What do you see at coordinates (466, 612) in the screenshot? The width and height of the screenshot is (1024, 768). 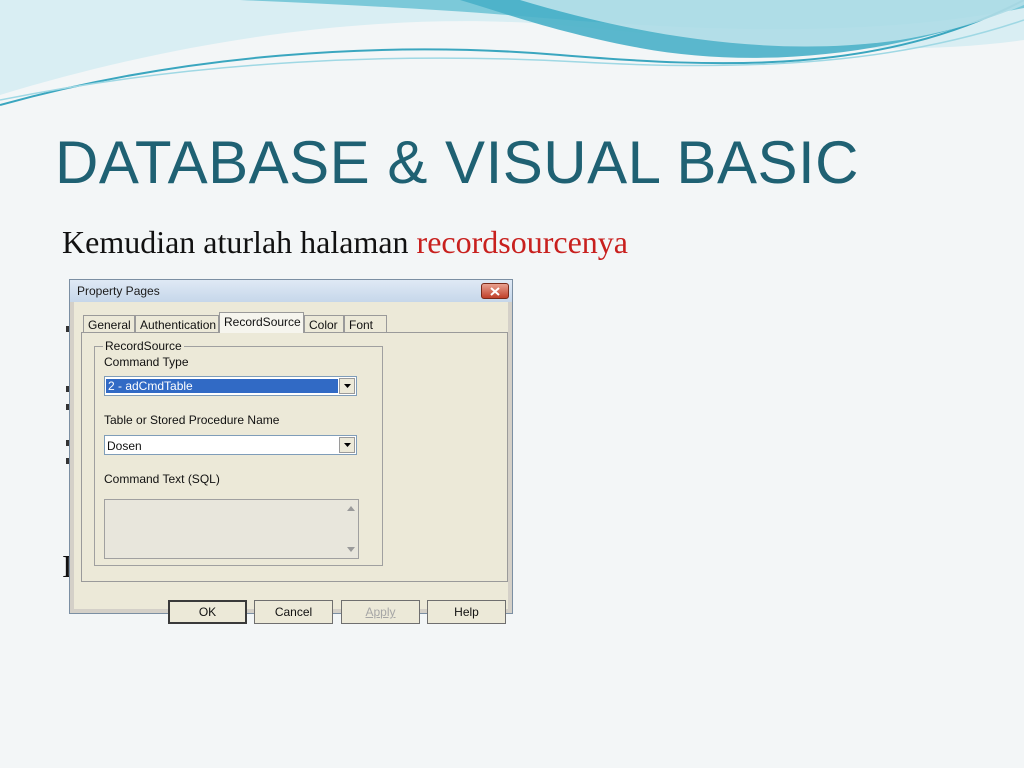 I see `help-button: Help` at bounding box center [466, 612].